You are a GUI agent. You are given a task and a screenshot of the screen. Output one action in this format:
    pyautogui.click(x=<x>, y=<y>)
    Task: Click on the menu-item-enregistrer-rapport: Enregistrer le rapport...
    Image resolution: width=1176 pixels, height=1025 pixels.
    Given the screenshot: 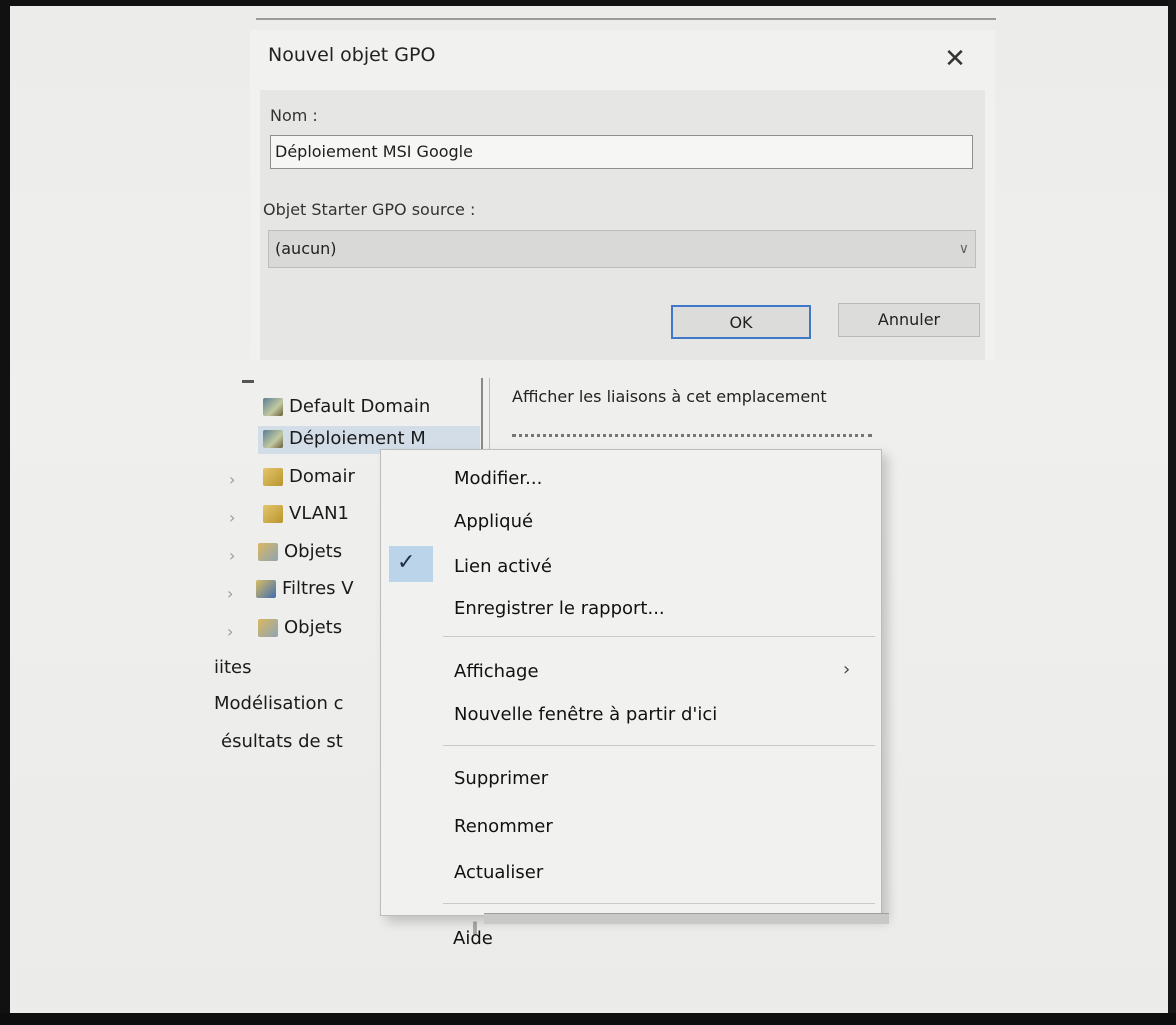 What is the action you would take?
    pyautogui.click(x=559, y=608)
    